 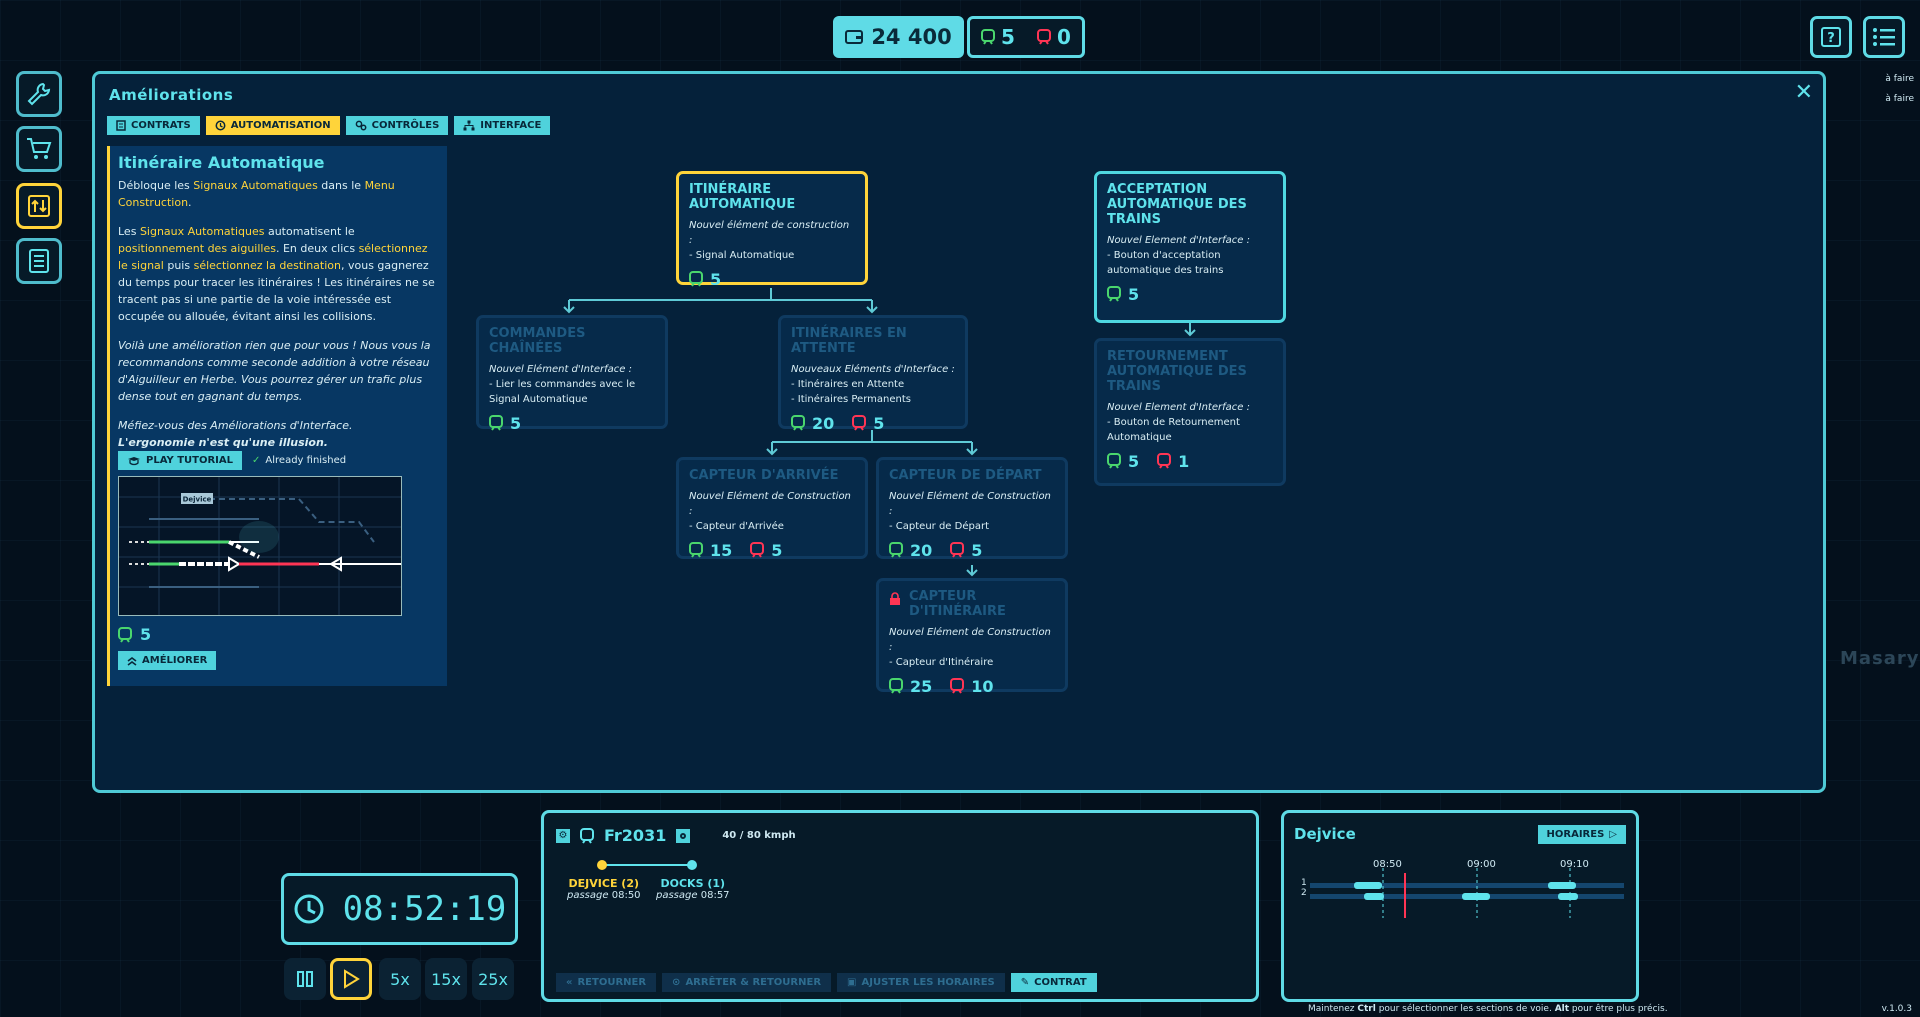 What do you see at coordinates (848, 384) in the screenshot?
I see `node-item: - Itinéraires en Attente` at bounding box center [848, 384].